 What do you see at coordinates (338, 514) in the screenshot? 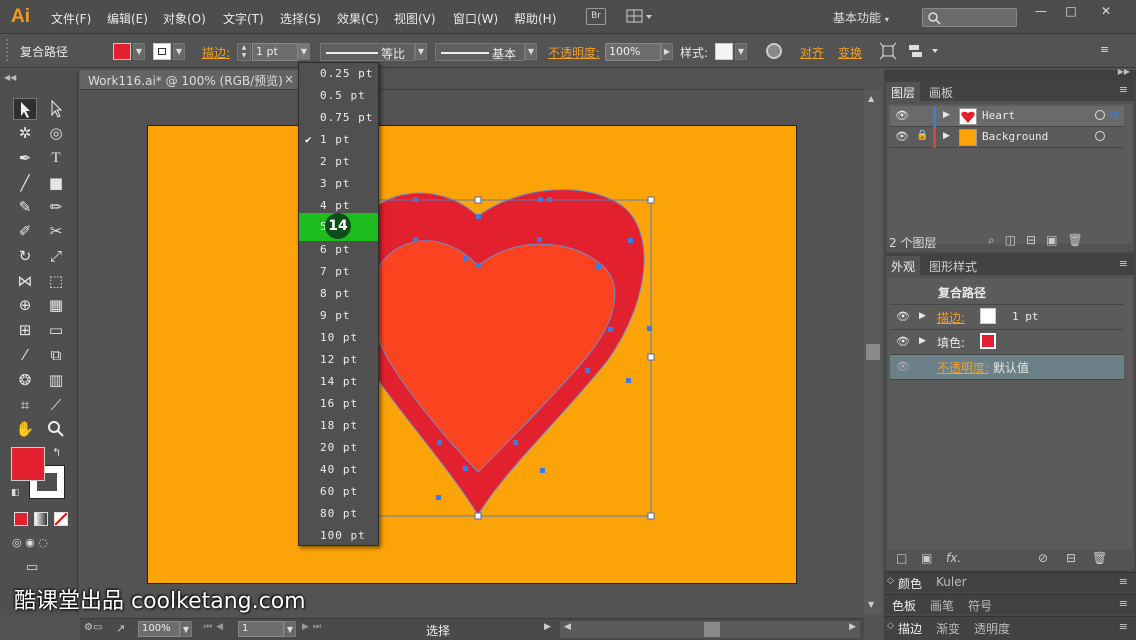
I see `stroke-option-80: 80 pt` at bounding box center [338, 514].